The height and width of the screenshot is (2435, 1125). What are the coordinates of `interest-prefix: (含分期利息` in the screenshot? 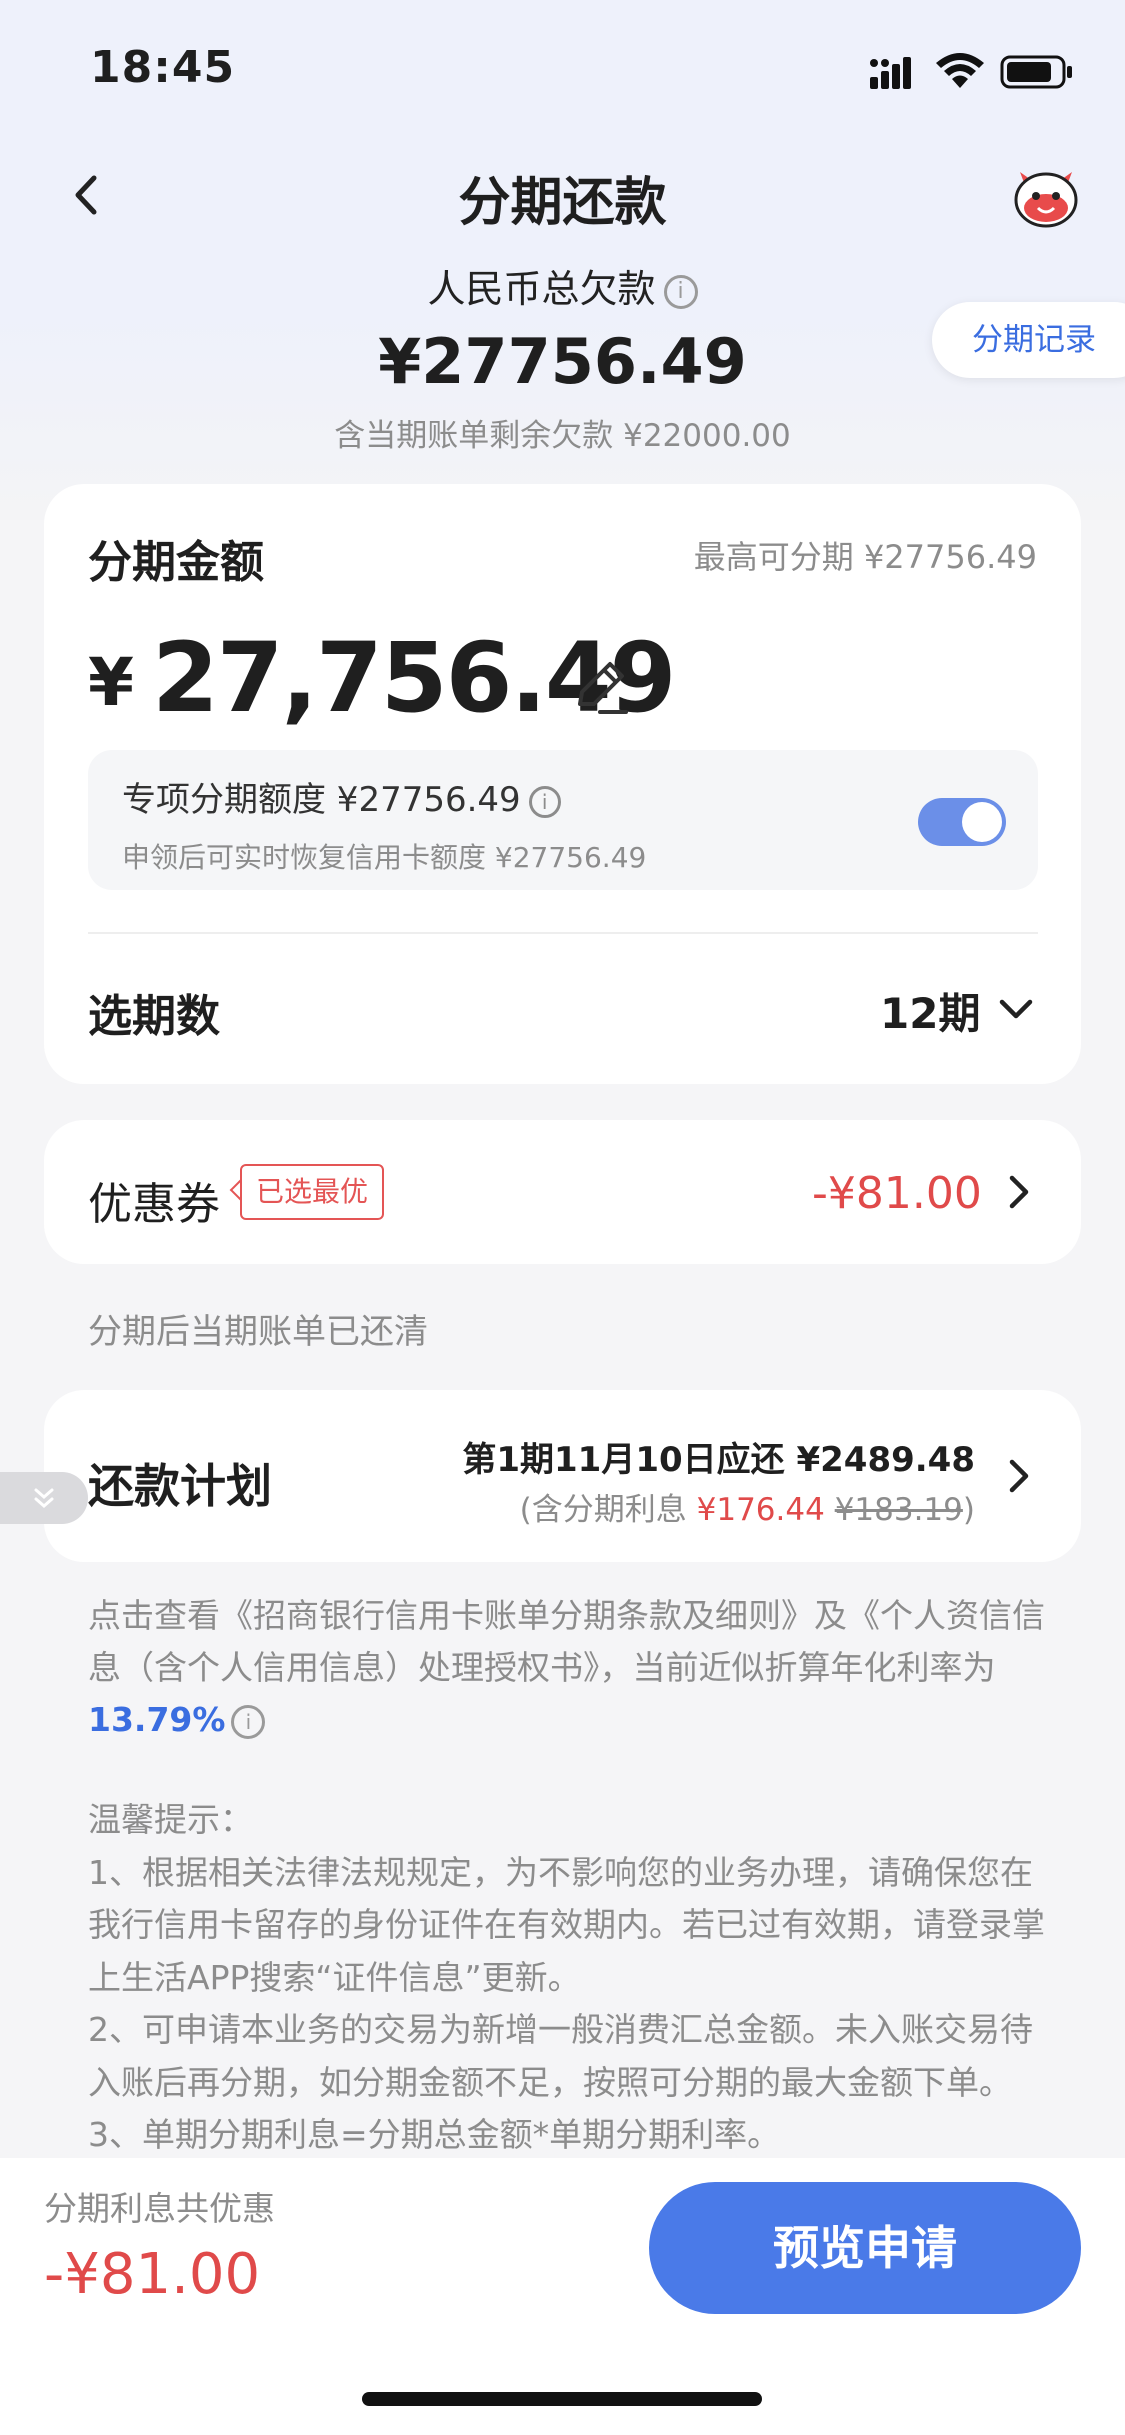 It's located at (608, 1510).